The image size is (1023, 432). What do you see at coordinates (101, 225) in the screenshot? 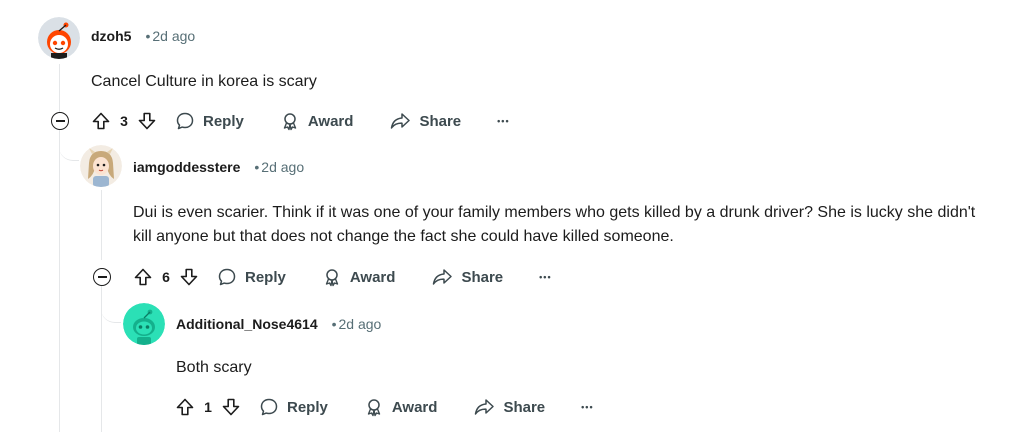
I see `thread-line-level2` at bounding box center [101, 225].